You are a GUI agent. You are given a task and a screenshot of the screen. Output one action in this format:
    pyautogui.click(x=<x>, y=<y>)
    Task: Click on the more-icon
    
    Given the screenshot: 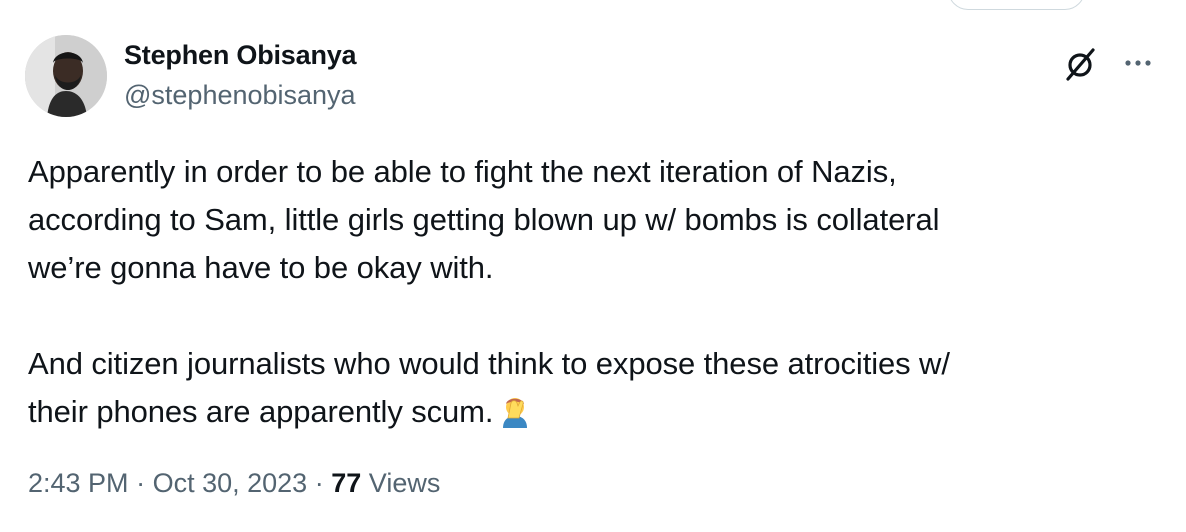 What is the action you would take?
    pyautogui.click(x=1138, y=63)
    